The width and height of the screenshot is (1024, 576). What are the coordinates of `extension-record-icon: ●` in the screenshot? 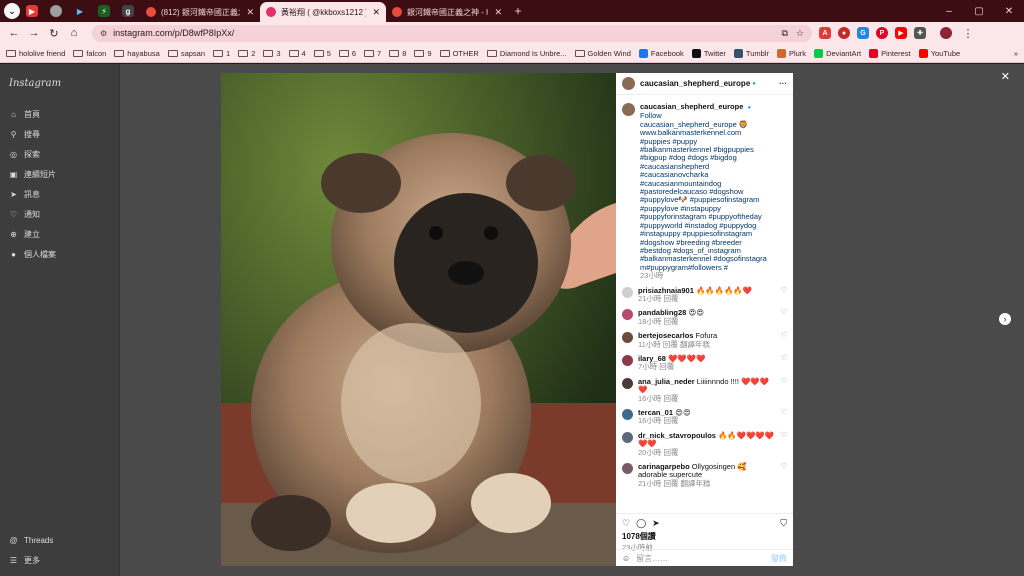 It's located at (844, 33).